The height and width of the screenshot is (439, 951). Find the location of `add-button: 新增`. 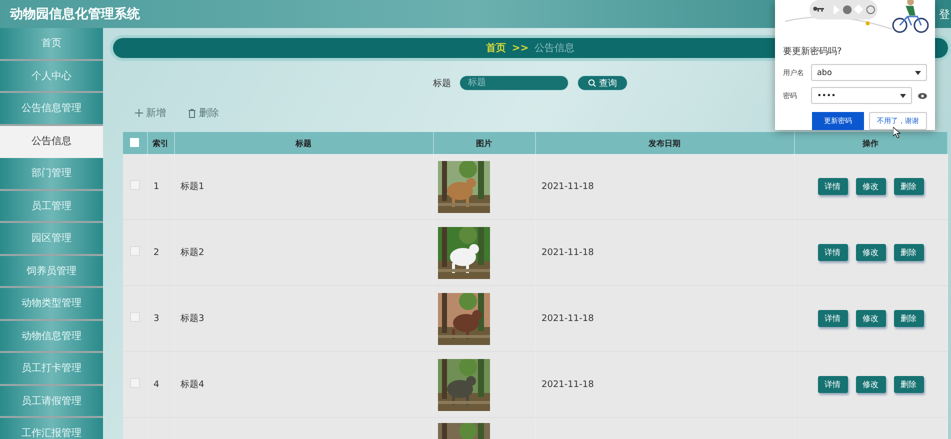

add-button: 新增 is located at coordinates (150, 113).